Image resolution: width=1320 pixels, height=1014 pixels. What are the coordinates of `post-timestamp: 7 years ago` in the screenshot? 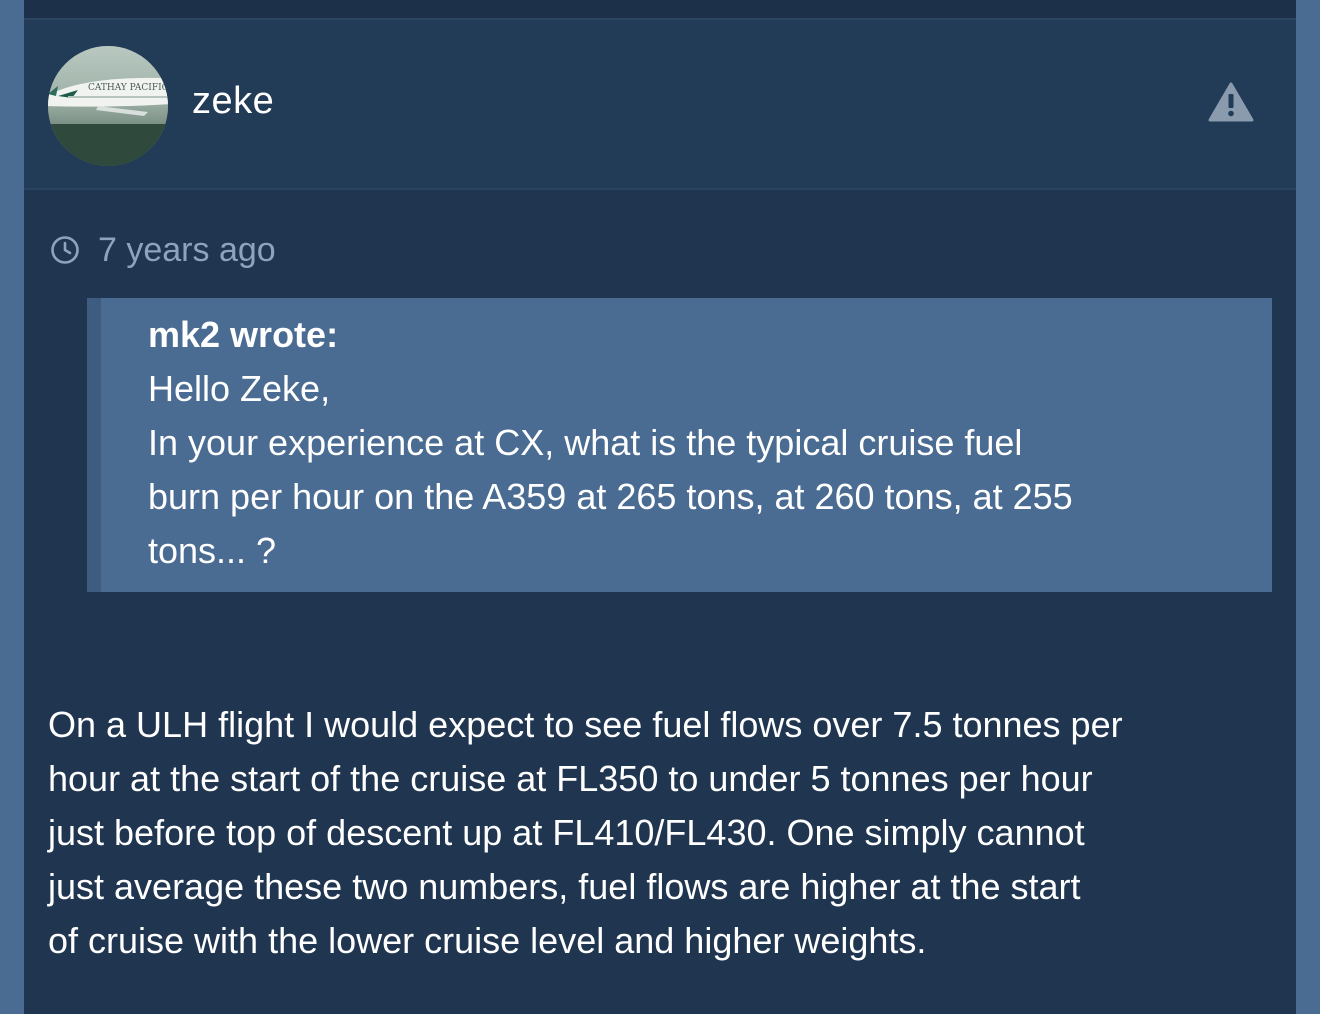 It's located at (163, 250).